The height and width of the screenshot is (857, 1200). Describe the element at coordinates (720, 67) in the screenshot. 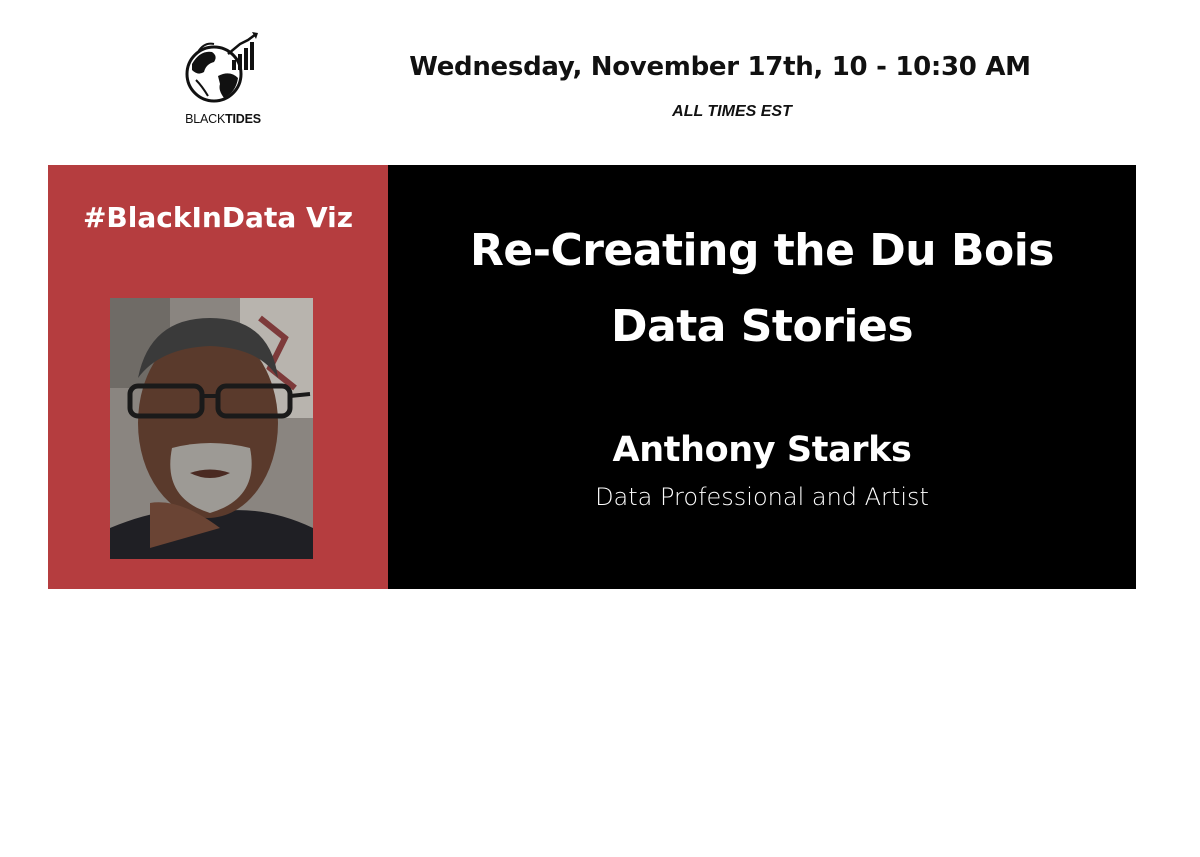

I see `event-date: Wednesday, November 17th, 10 - 10:30 AM` at that location.